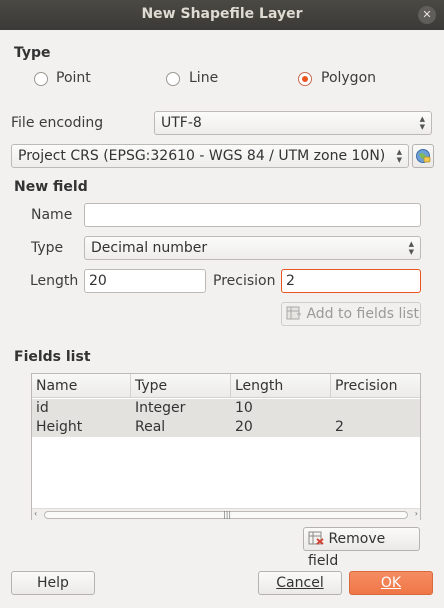  I want to click on table-remove-icon, so click(316, 538).